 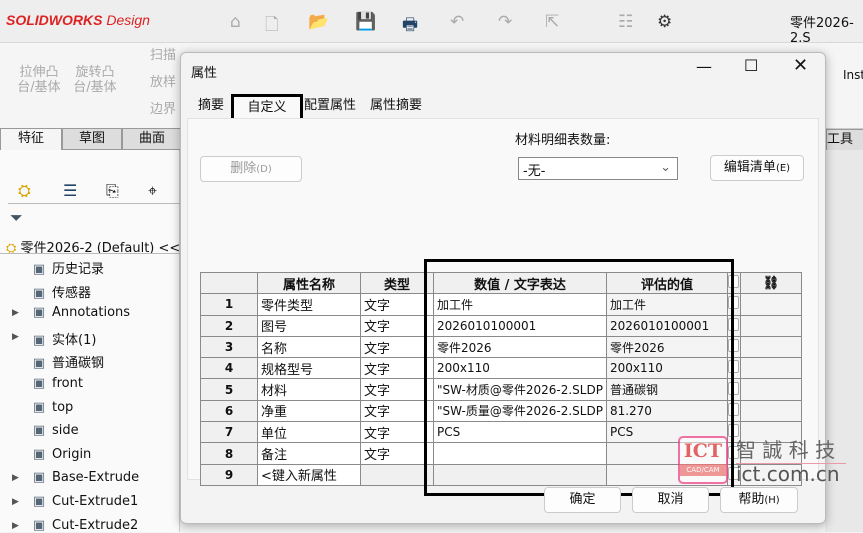 I want to click on value-cell: 200x110, so click(x=520, y=368).